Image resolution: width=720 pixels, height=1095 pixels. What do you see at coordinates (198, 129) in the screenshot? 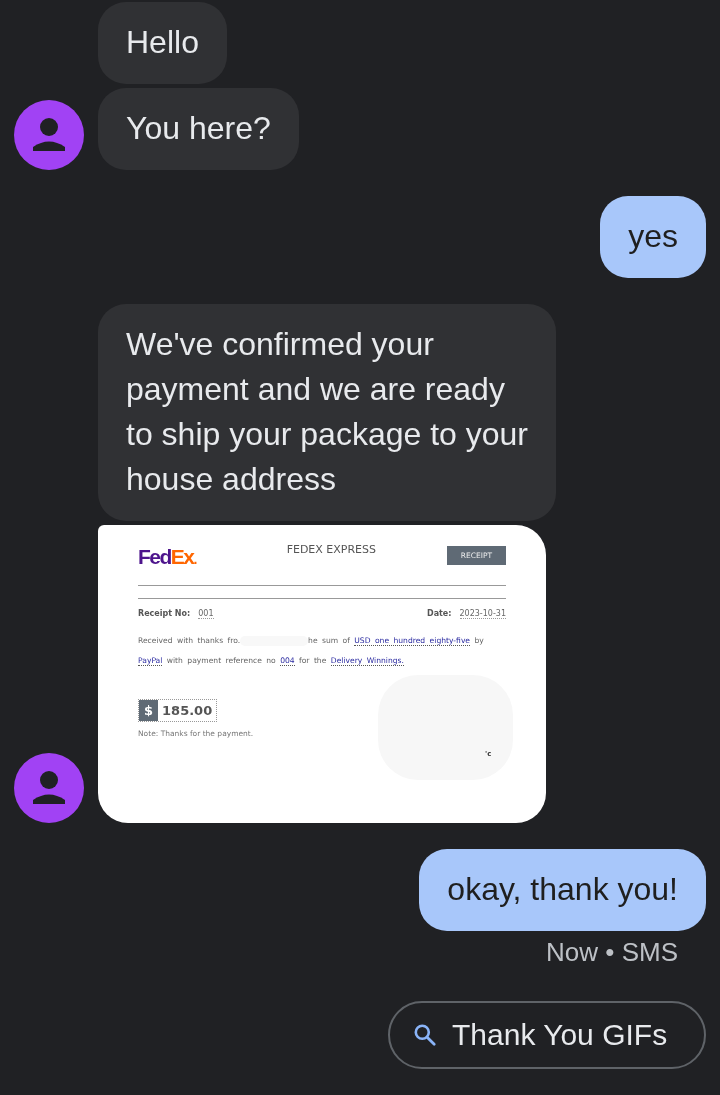
I see `message-bubble: You here?` at bounding box center [198, 129].